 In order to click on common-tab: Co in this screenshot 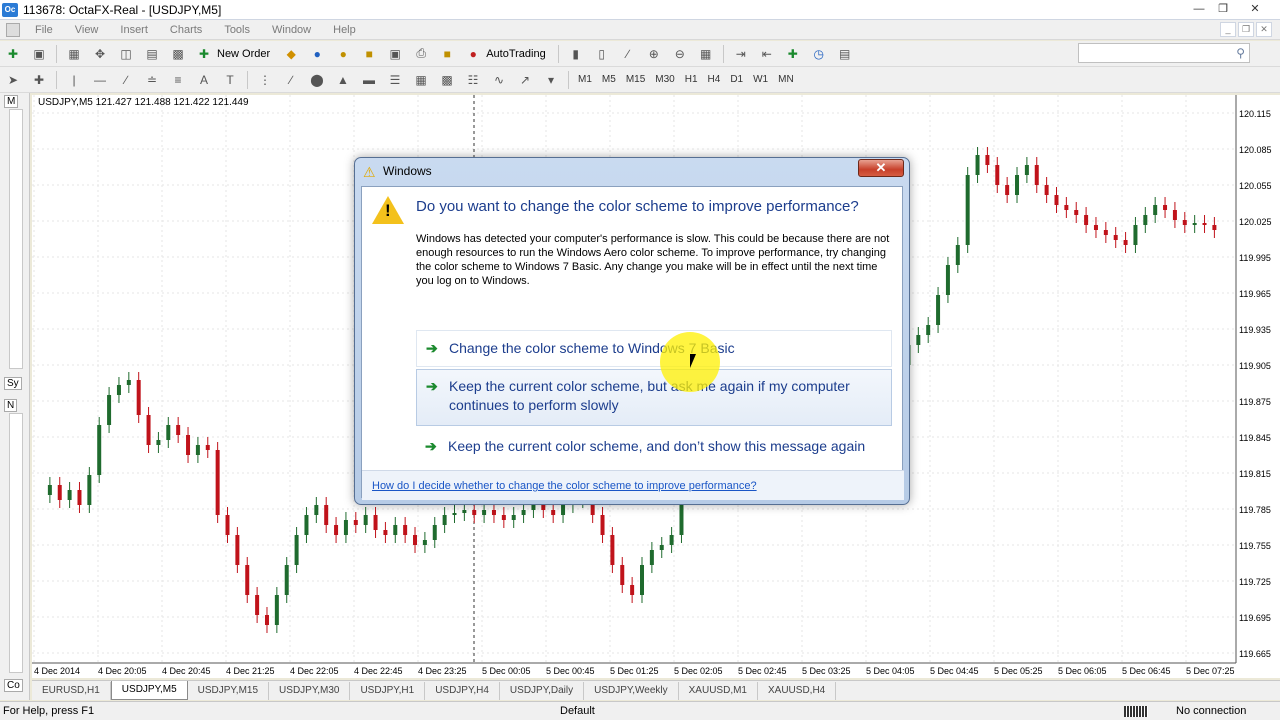, I will do `click(13, 685)`.